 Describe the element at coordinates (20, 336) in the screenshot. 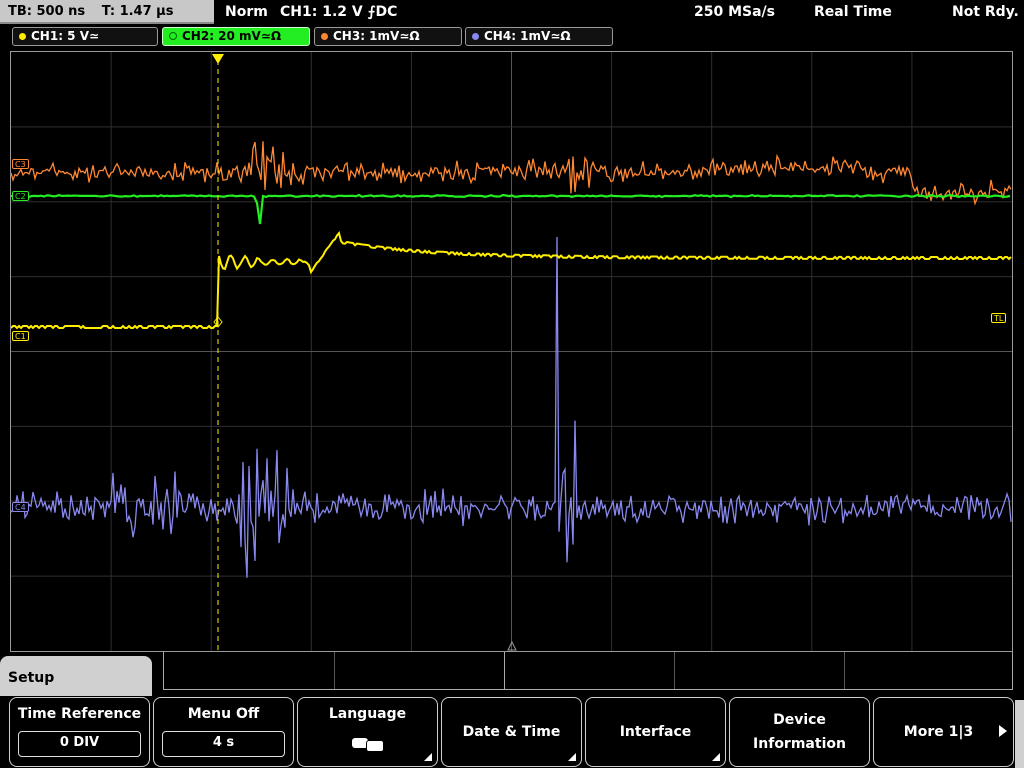

I see `ch1-marker: C1` at that location.